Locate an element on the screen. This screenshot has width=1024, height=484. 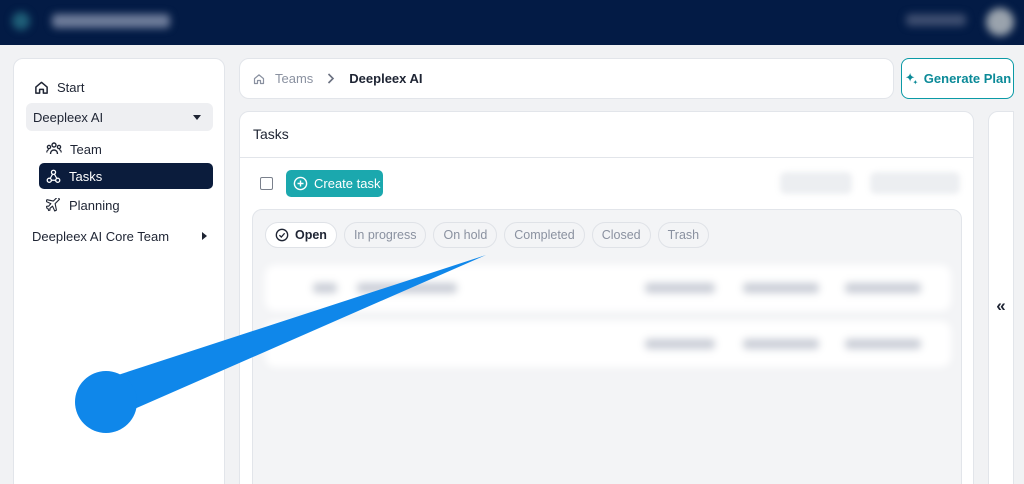
tab-label: Completed is located at coordinates (544, 235).